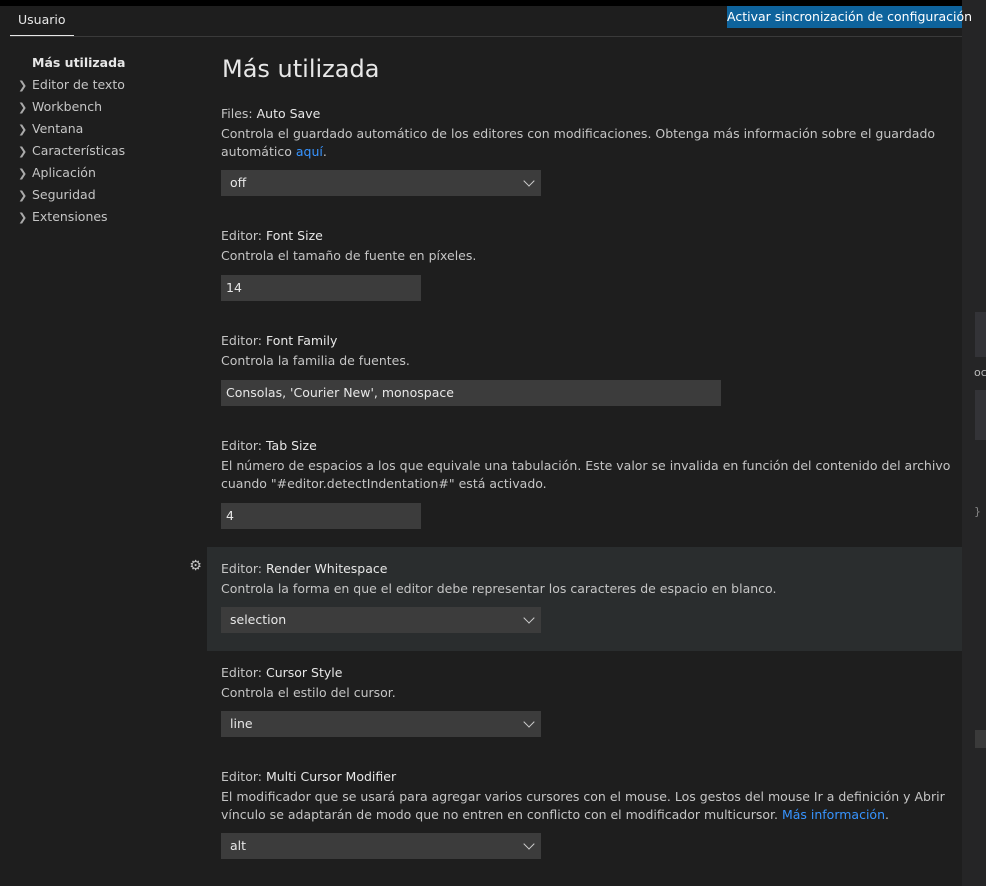  I want to click on setting-title: Editor: Tab Size, so click(269, 445).